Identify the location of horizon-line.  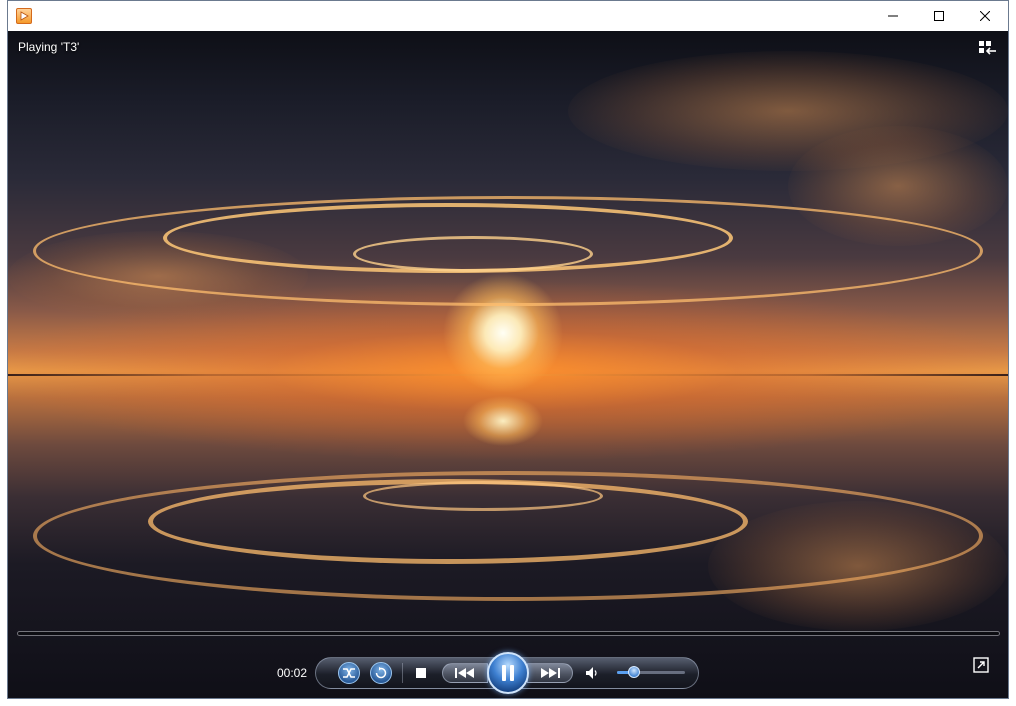
(508, 375).